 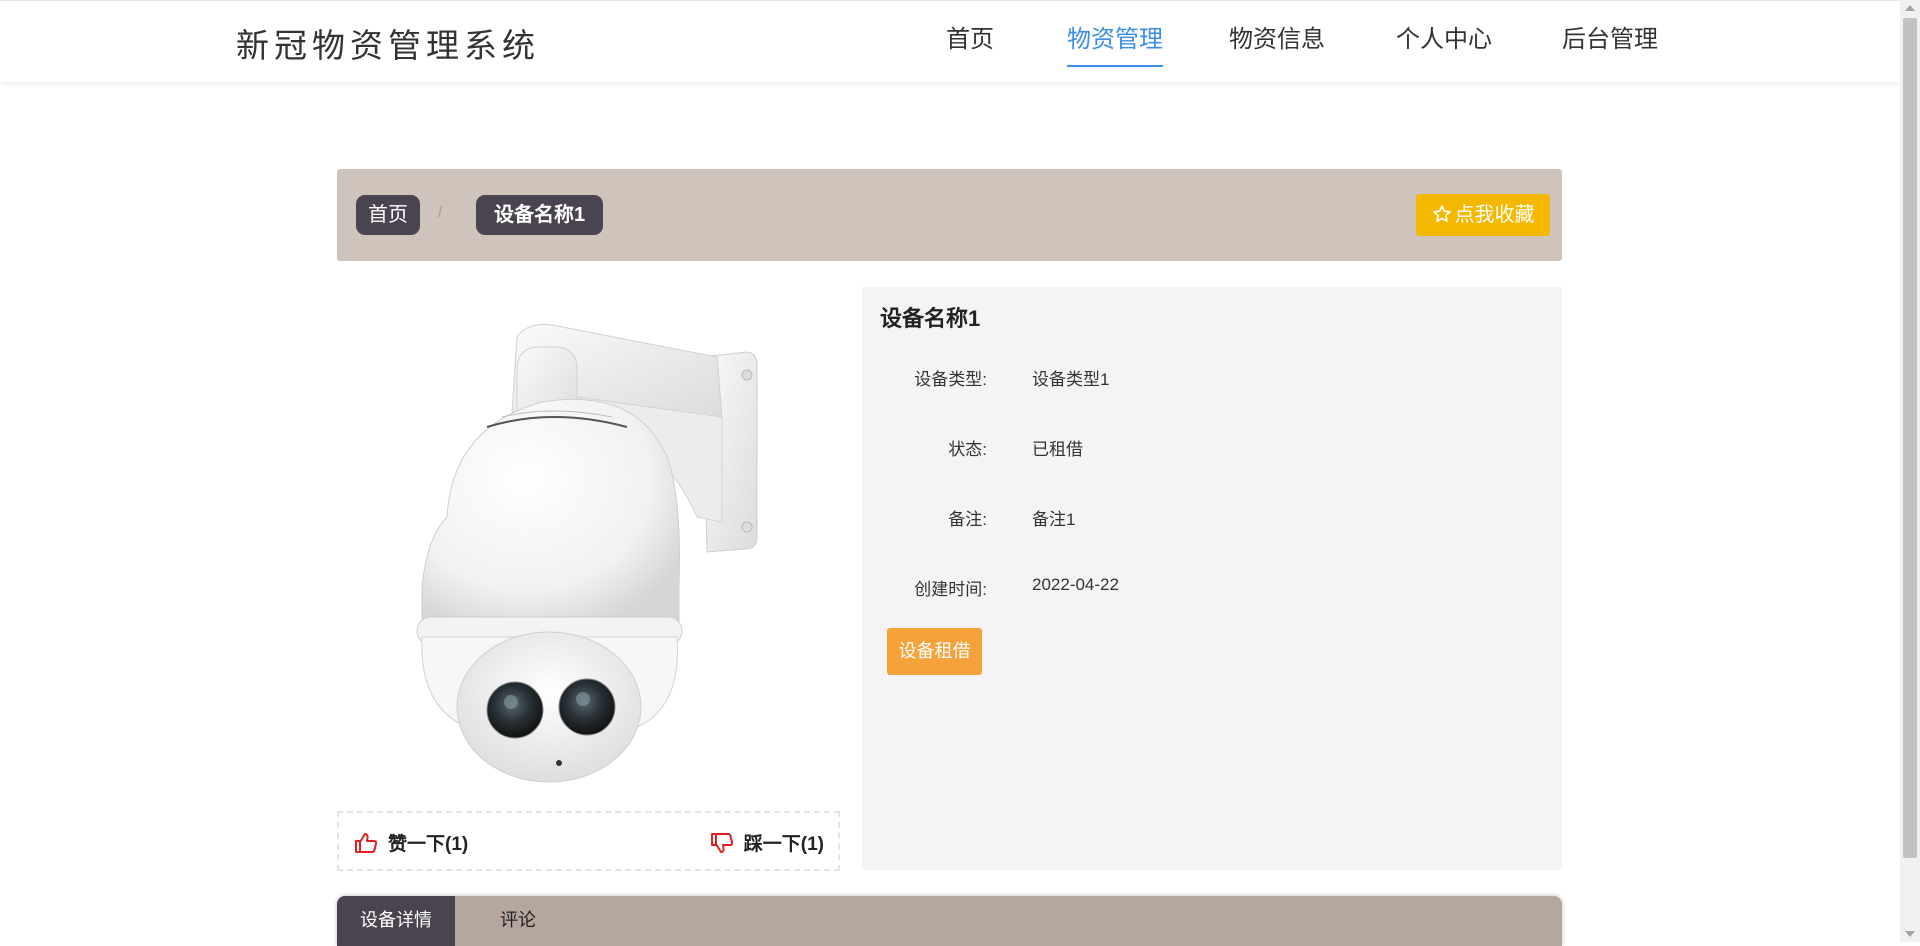 What do you see at coordinates (1910, 934) in the screenshot?
I see `scroll-down-arrow-icon` at bounding box center [1910, 934].